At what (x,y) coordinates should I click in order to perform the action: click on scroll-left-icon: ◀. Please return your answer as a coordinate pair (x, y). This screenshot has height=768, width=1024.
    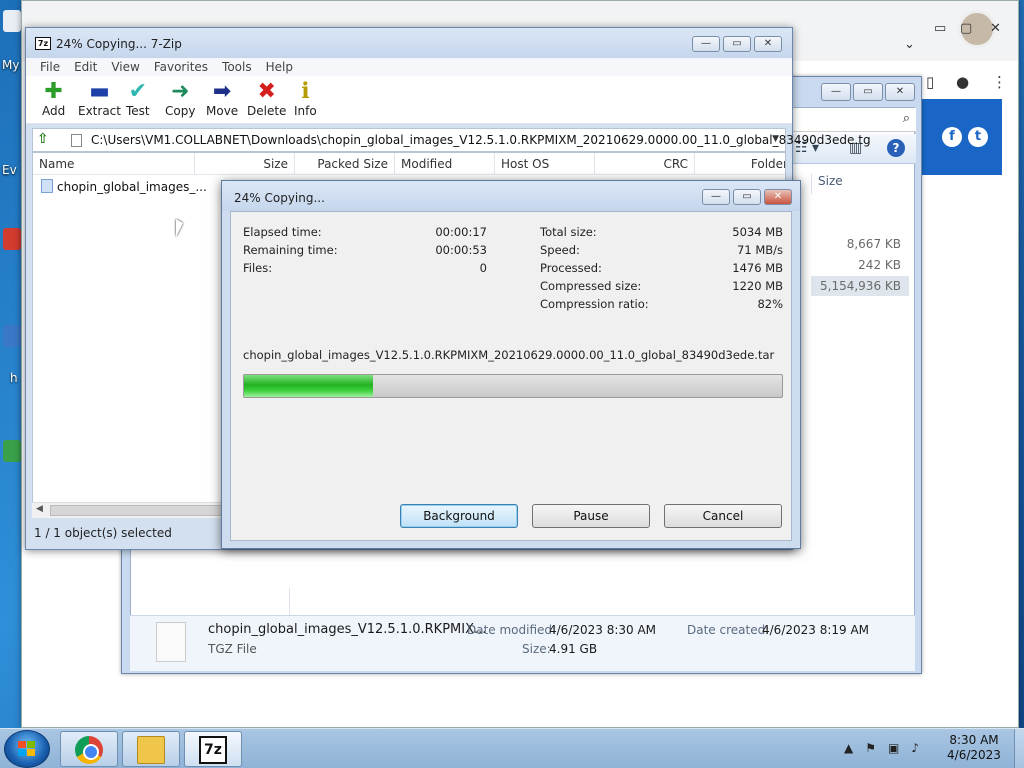
    Looking at the image, I should click on (39, 509).